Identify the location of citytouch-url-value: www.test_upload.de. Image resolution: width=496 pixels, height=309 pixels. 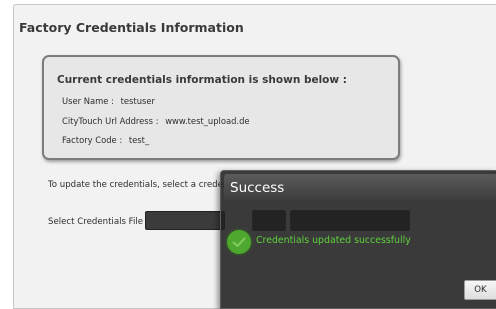
(207, 121).